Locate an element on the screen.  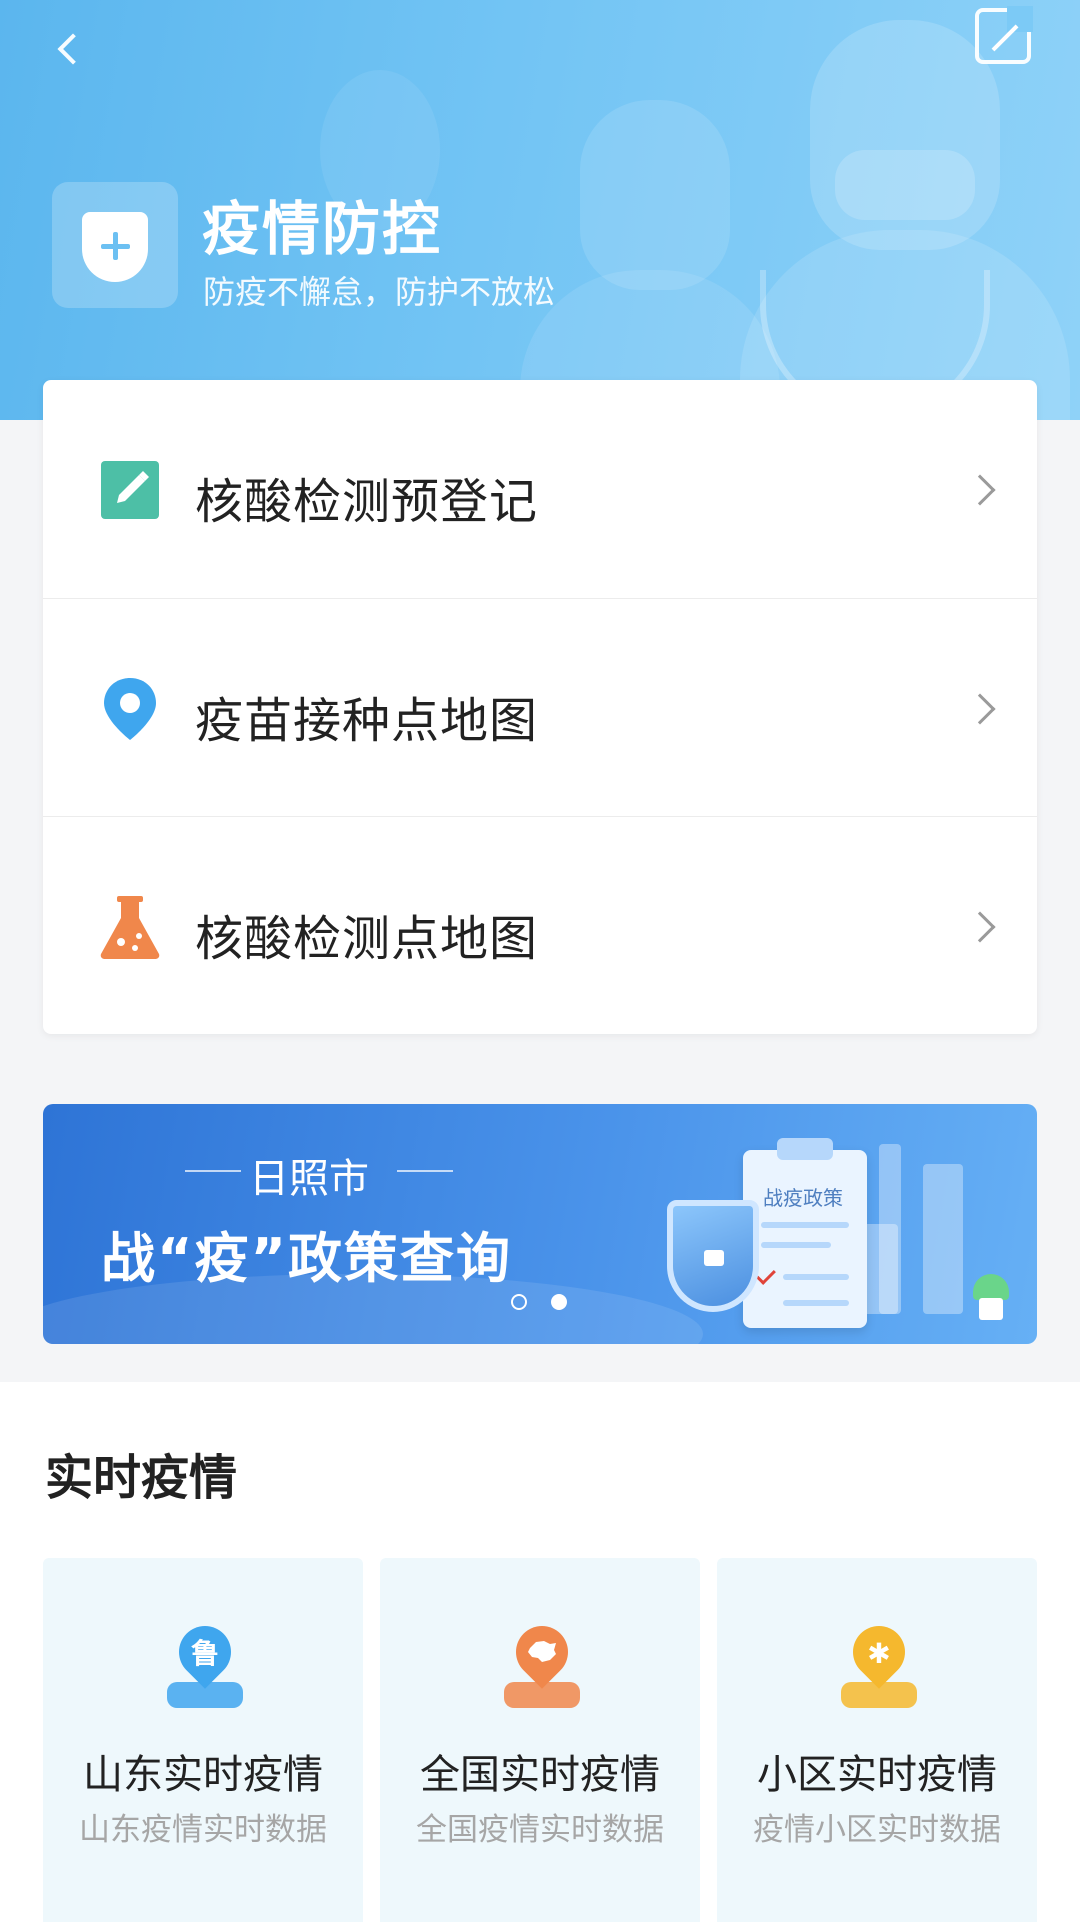
menu-item-vaccine-map: 疫苗接种点地图 is located at coordinates (540, 707).